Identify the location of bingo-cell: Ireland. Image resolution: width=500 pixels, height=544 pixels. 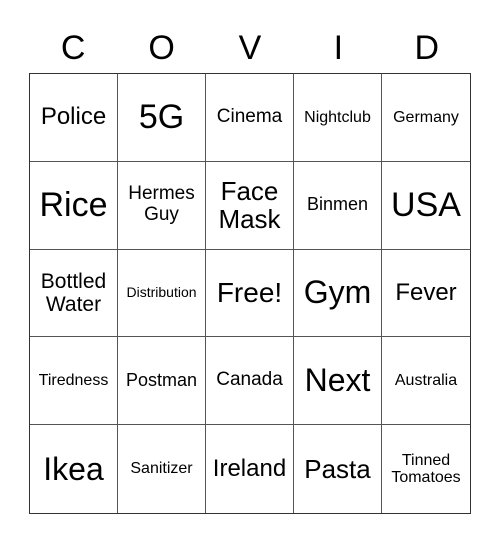
(250, 469).